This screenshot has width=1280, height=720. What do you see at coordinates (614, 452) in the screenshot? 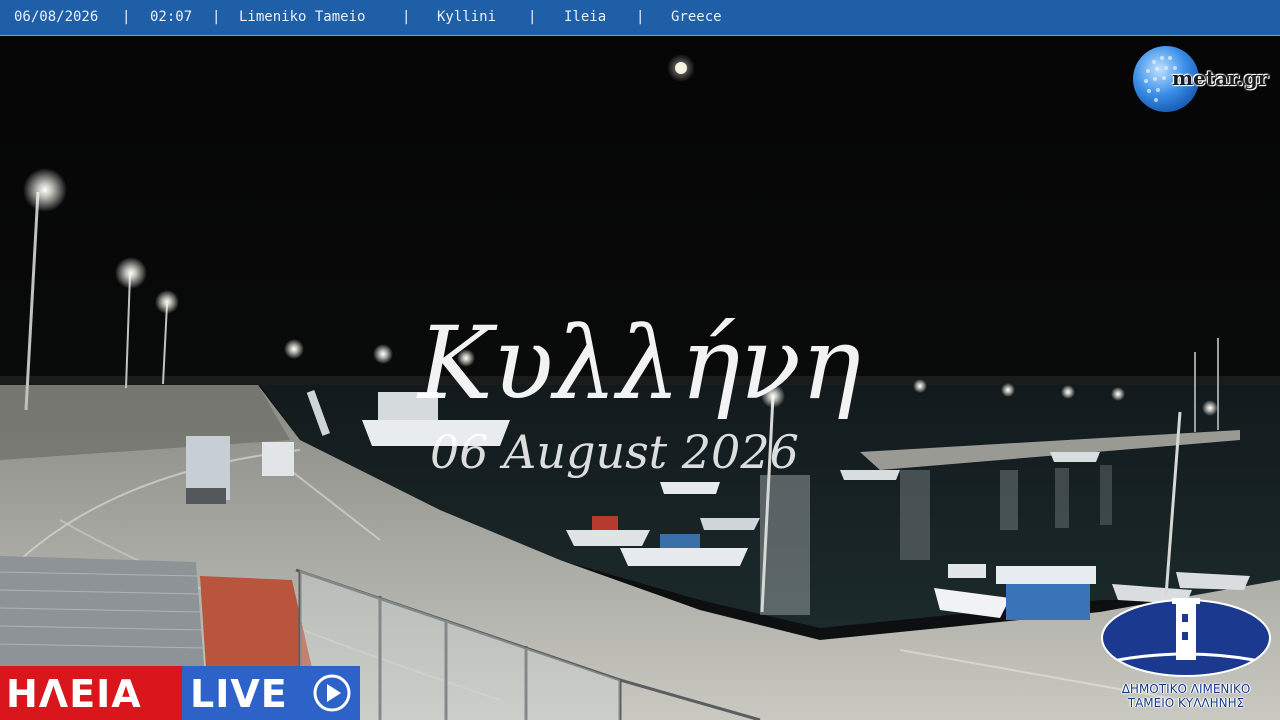
I see `subtitle-script: 06 August 2026` at bounding box center [614, 452].